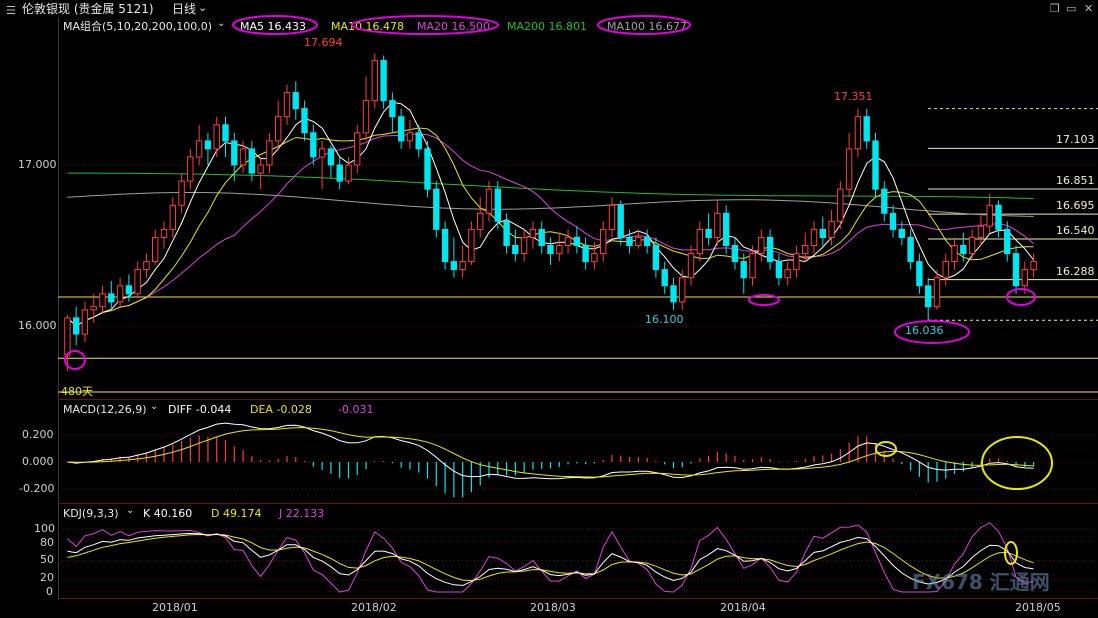  What do you see at coordinates (184, 9) in the screenshot?
I see `period-selector: 日线` at bounding box center [184, 9].